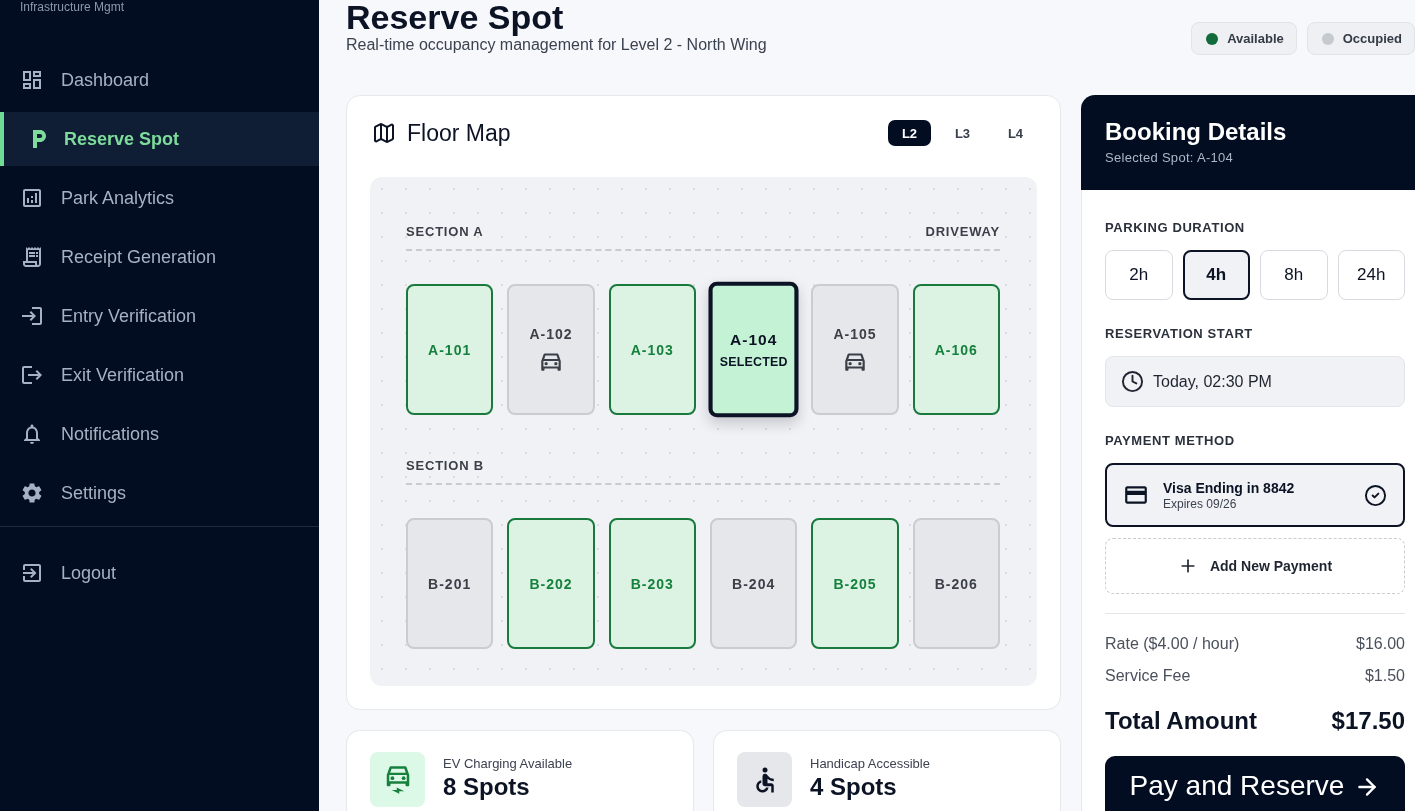 The height and width of the screenshot is (811, 1415). What do you see at coordinates (1175, 228) in the screenshot?
I see `field-label: PARKING DURATION` at bounding box center [1175, 228].